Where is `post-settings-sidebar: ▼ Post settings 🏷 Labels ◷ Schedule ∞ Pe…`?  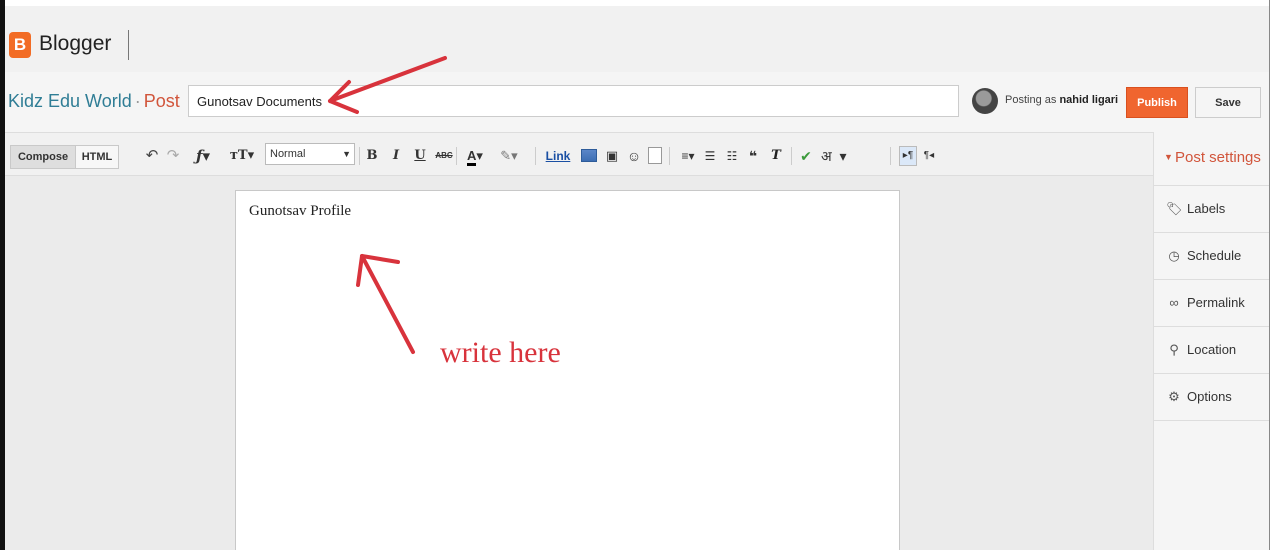 post-settings-sidebar: ▼ Post settings 🏷 Labels ◷ Schedule ∞ Pe… is located at coordinates (1211, 341).